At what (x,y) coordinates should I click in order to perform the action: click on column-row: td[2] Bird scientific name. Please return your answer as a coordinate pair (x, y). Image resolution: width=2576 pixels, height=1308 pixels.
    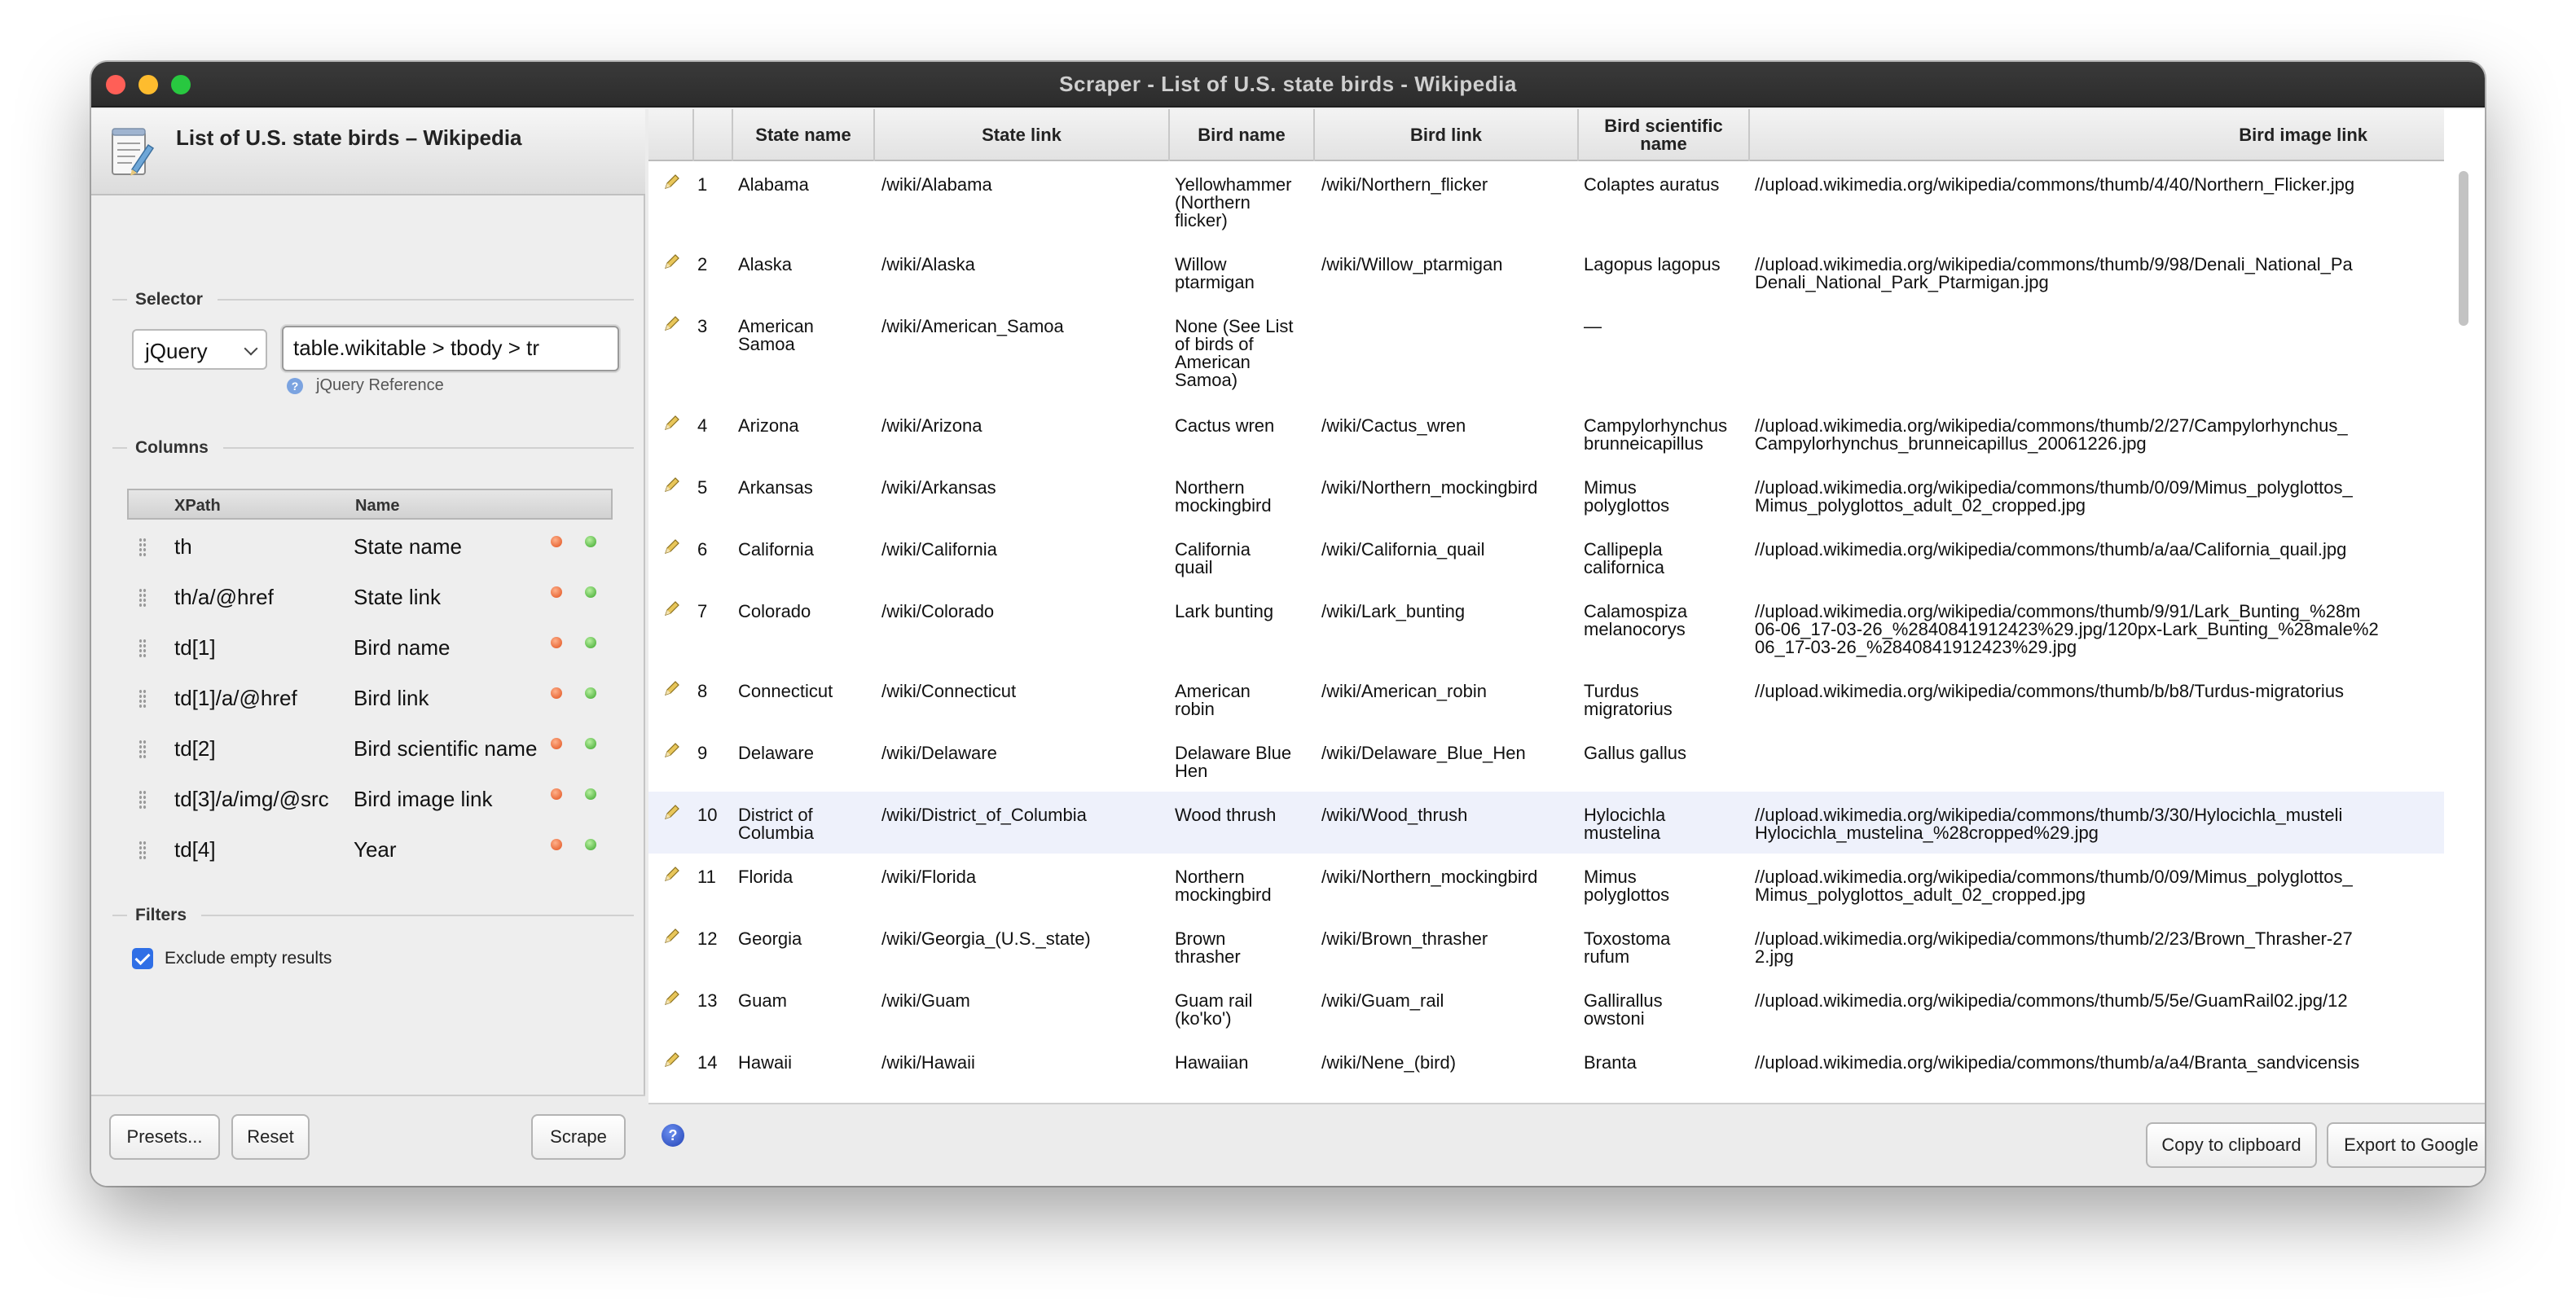
    Looking at the image, I should click on (370, 747).